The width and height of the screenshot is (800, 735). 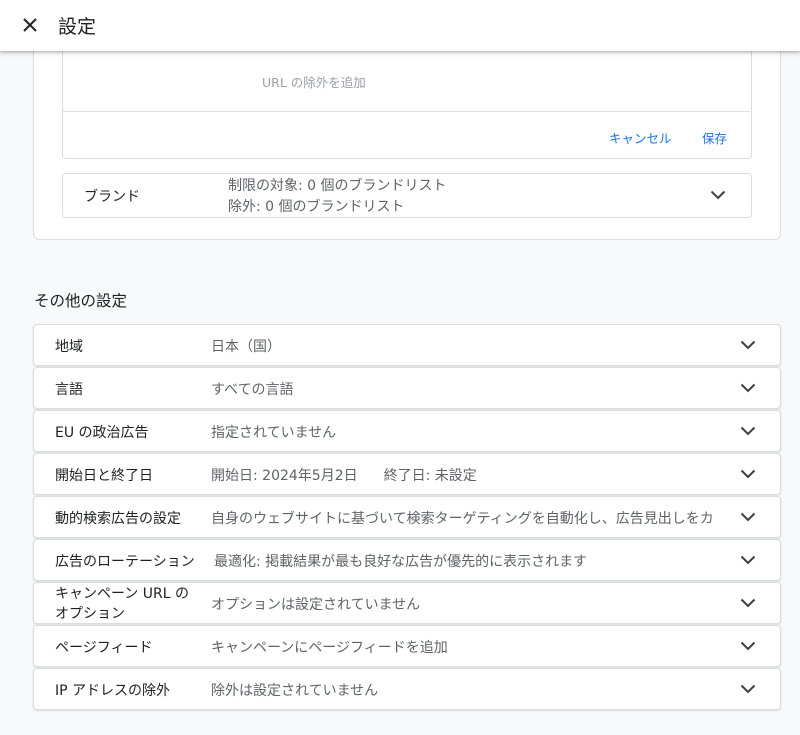 I want to click on row-label: 地域, so click(x=69, y=347).